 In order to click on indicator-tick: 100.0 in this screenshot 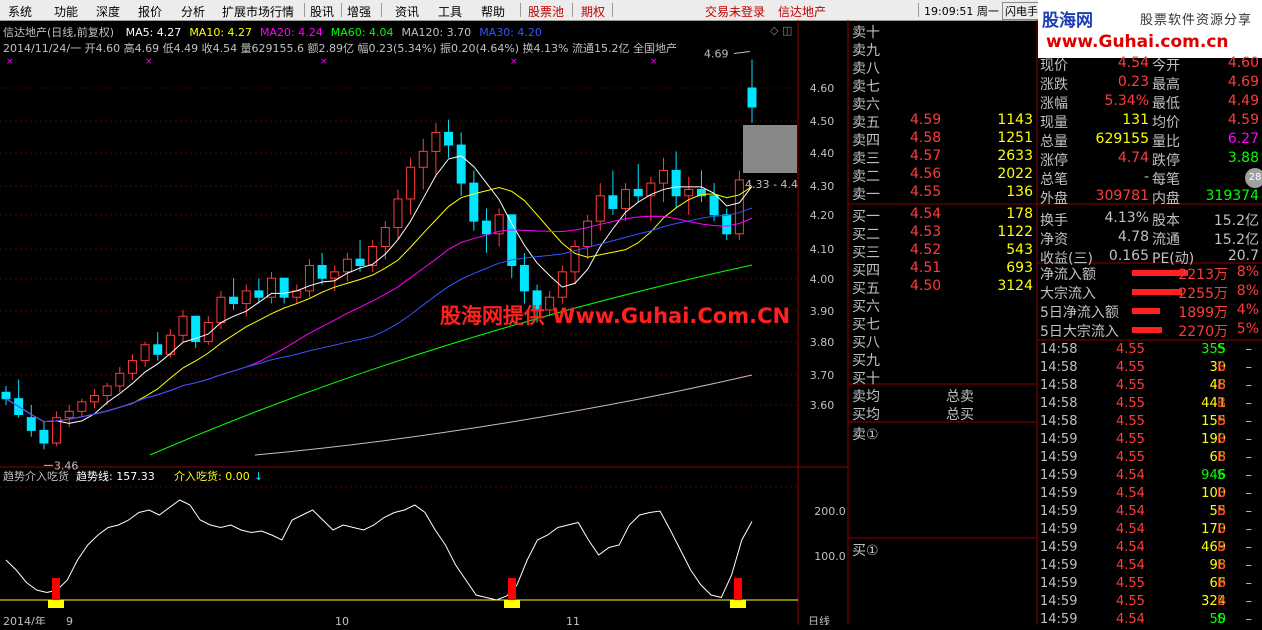, I will do `click(830, 556)`.